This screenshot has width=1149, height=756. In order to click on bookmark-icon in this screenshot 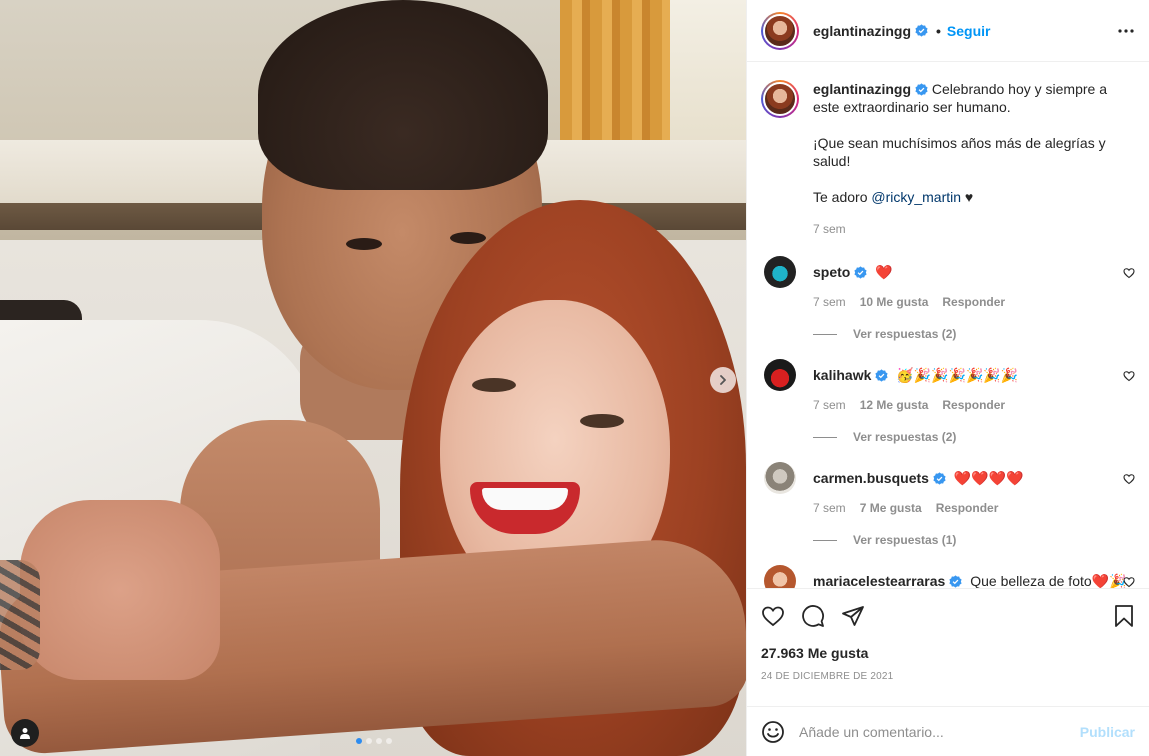, I will do `click(1124, 616)`.